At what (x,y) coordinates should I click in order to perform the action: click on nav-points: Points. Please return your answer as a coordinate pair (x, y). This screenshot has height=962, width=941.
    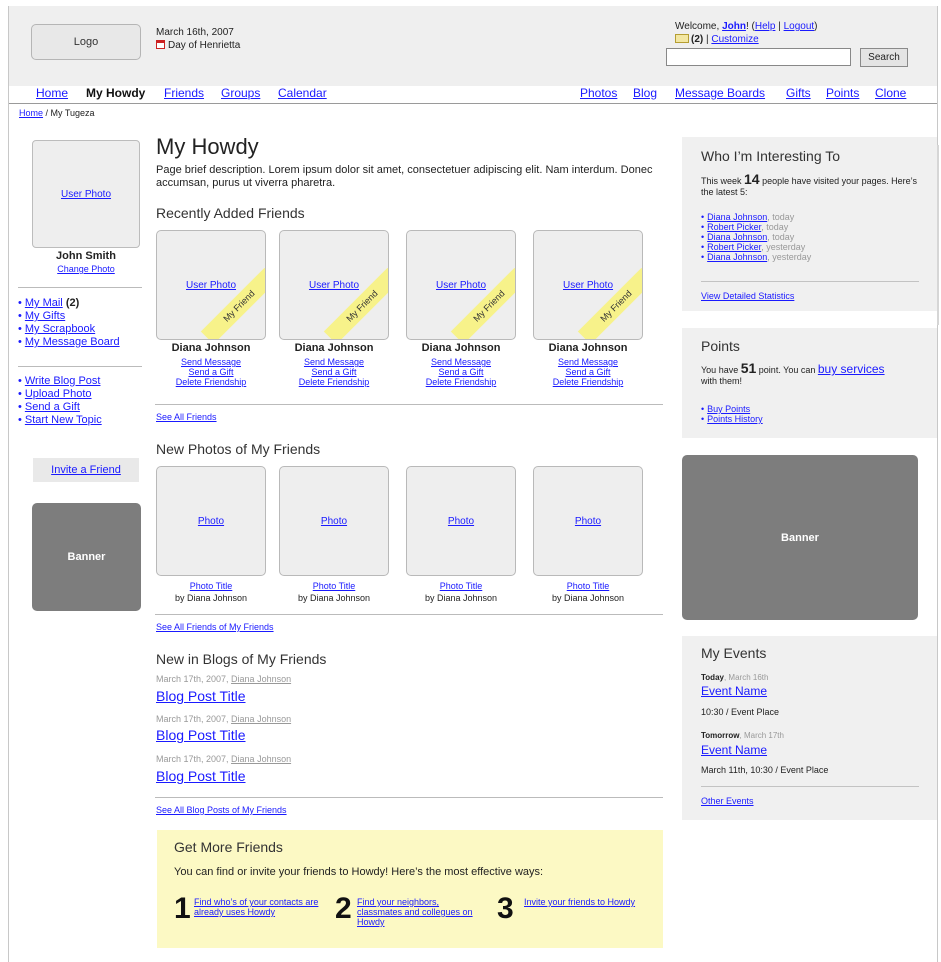
    Looking at the image, I should click on (842, 93).